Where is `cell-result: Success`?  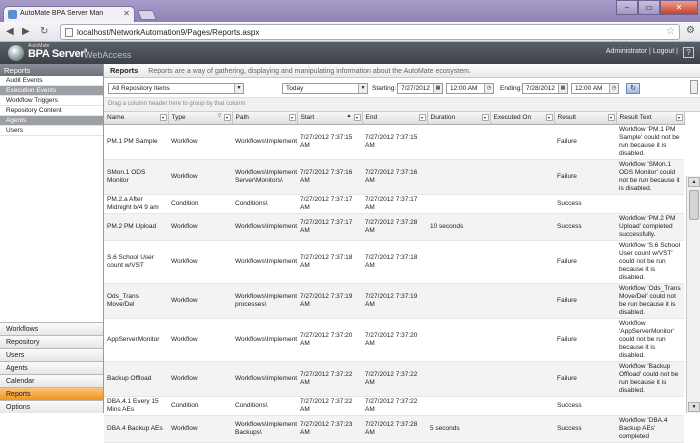 cell-result: Success is located at coordinates (585, 227).